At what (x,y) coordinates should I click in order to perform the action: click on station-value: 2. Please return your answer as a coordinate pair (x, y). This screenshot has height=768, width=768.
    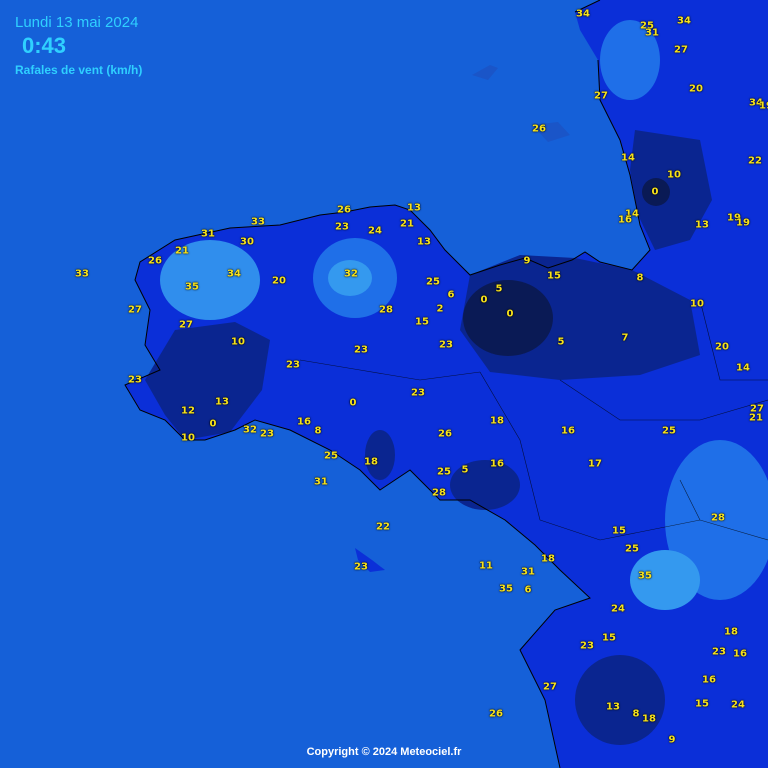
    Looking at the image, I should click on (440, 309).